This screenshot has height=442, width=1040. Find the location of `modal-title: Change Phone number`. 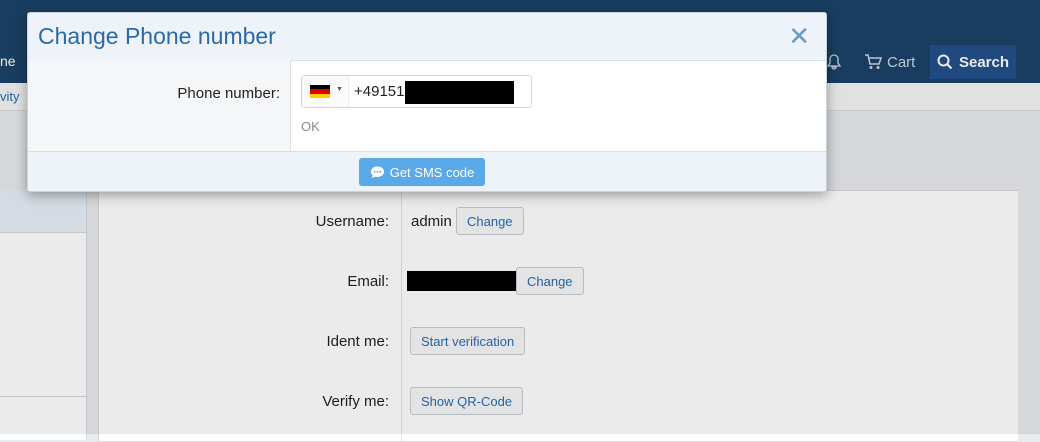

modal-title: Change Phone number is located at coordinates (157, 36).